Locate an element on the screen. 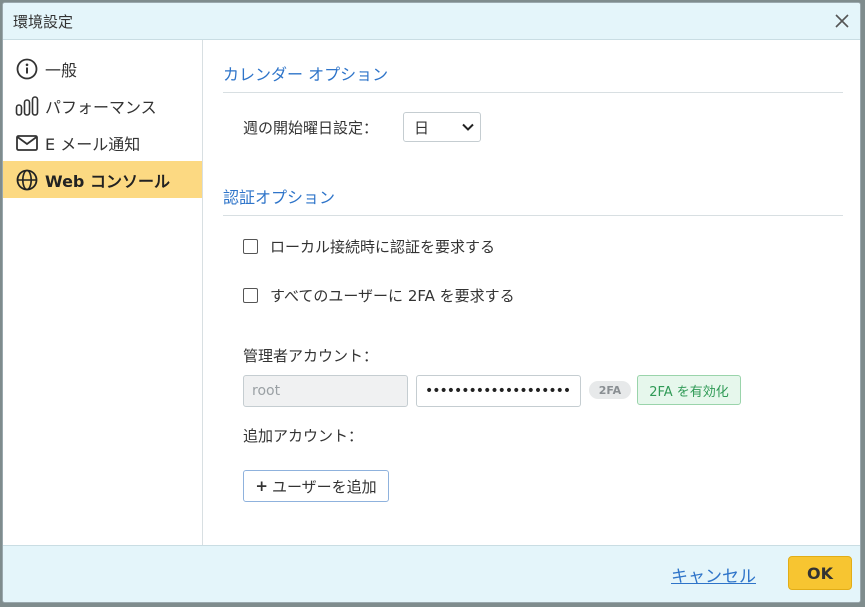 The image size is (865, 607). week-start-value: 日 is located at coordinates (422, 127).